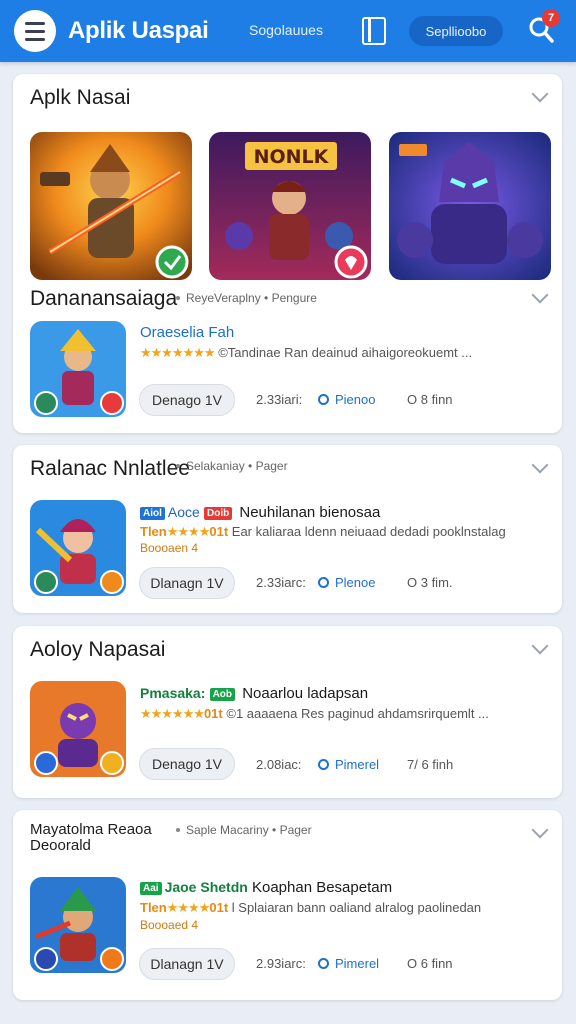  Describe the element at coordinates (254, 693) in the screenshot. I see `app-name: Pmasaka: Aob Noaarlou ladapsan` at that location.